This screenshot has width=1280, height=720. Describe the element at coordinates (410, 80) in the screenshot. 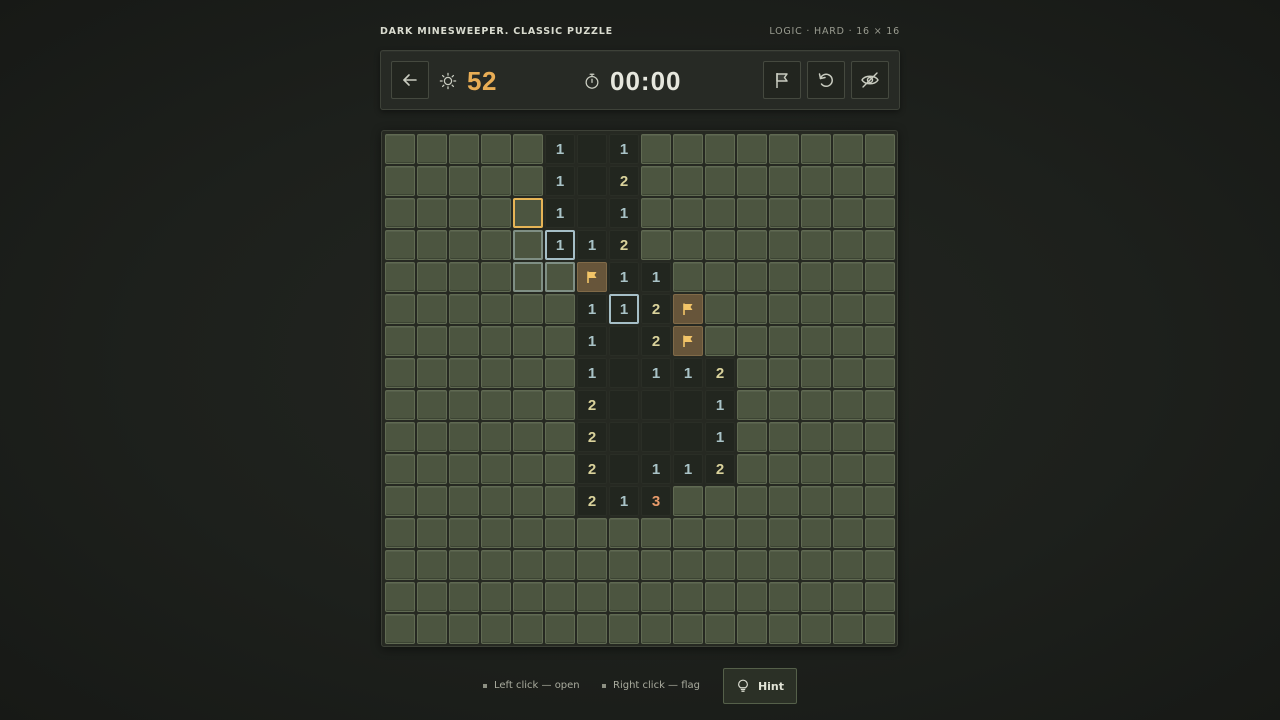

I see `back-button` at that location.